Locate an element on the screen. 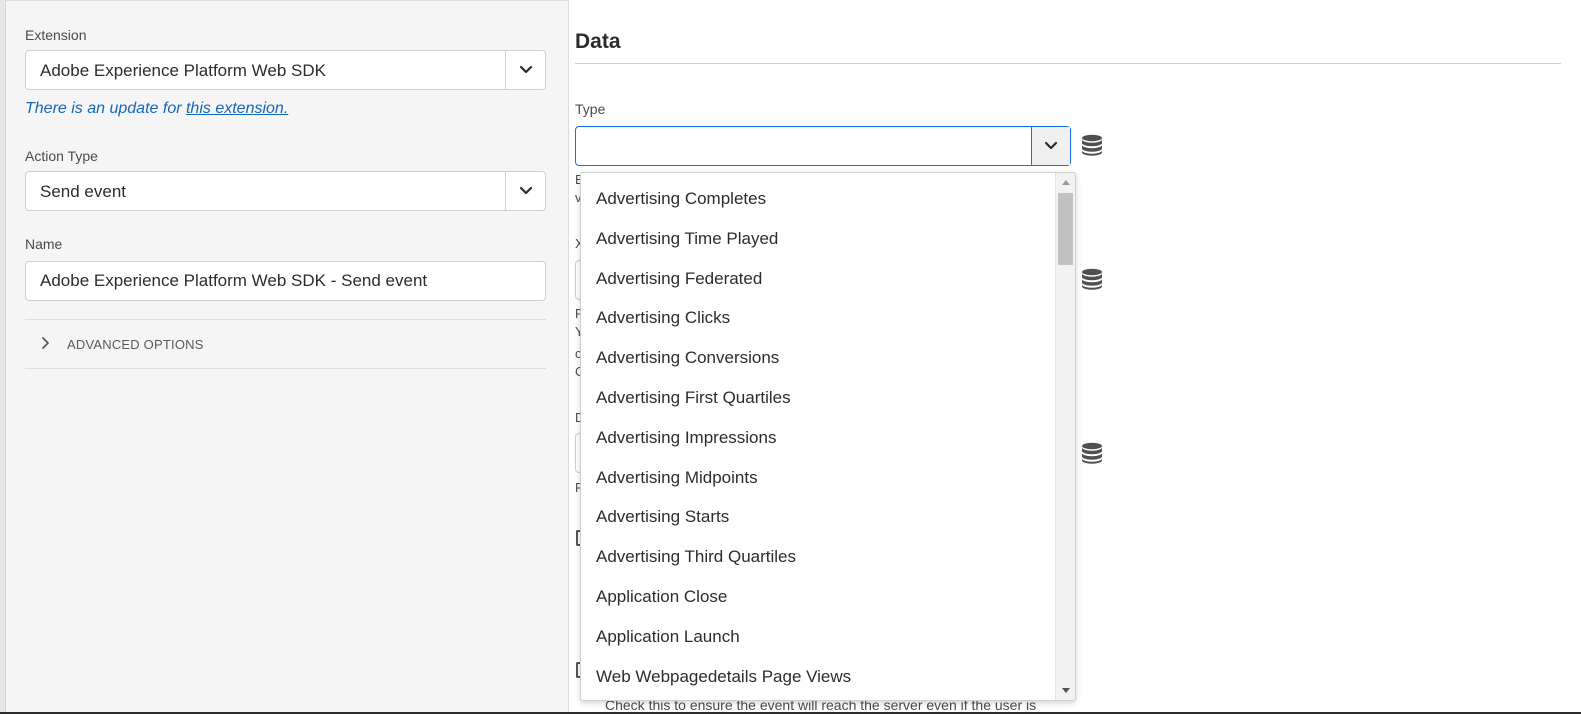 This screenshot has height=714, width=1581. type-select-toggle is located at coordinates (1050, 146).